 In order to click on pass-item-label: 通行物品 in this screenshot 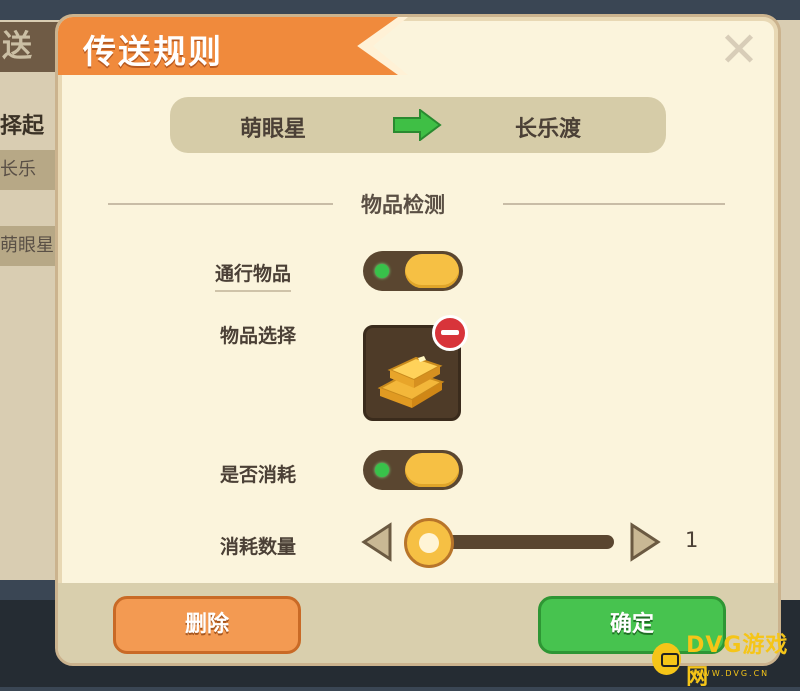, I will do `click(253, 275)`.